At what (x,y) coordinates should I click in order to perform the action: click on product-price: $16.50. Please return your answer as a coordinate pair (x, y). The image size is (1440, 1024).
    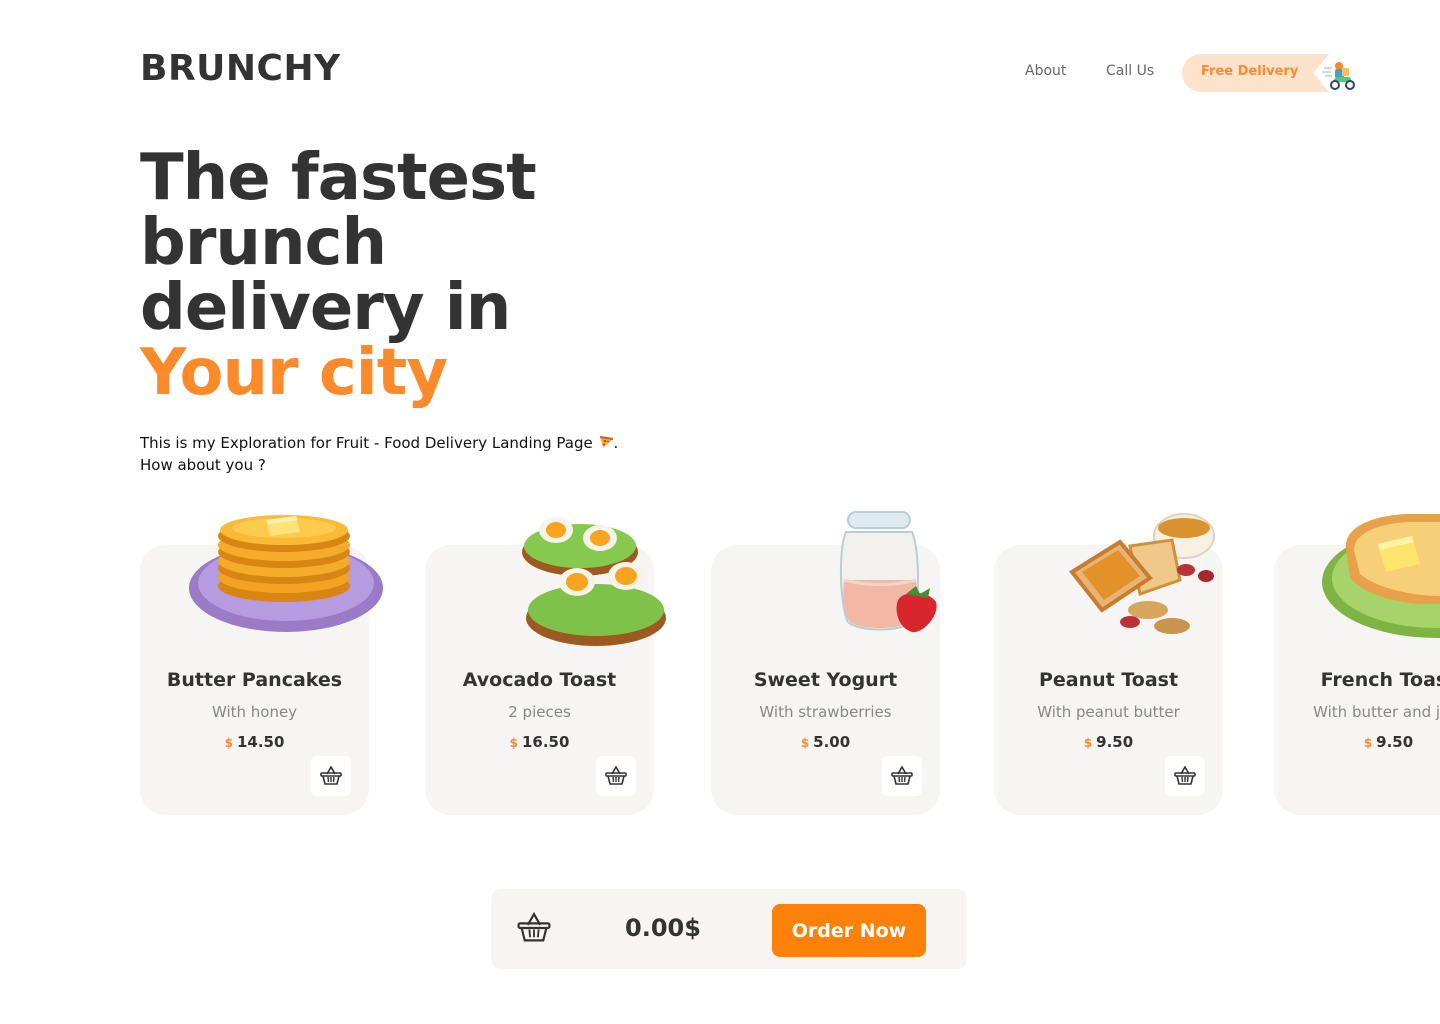
    Looking at the image, I should click on (539, 742).